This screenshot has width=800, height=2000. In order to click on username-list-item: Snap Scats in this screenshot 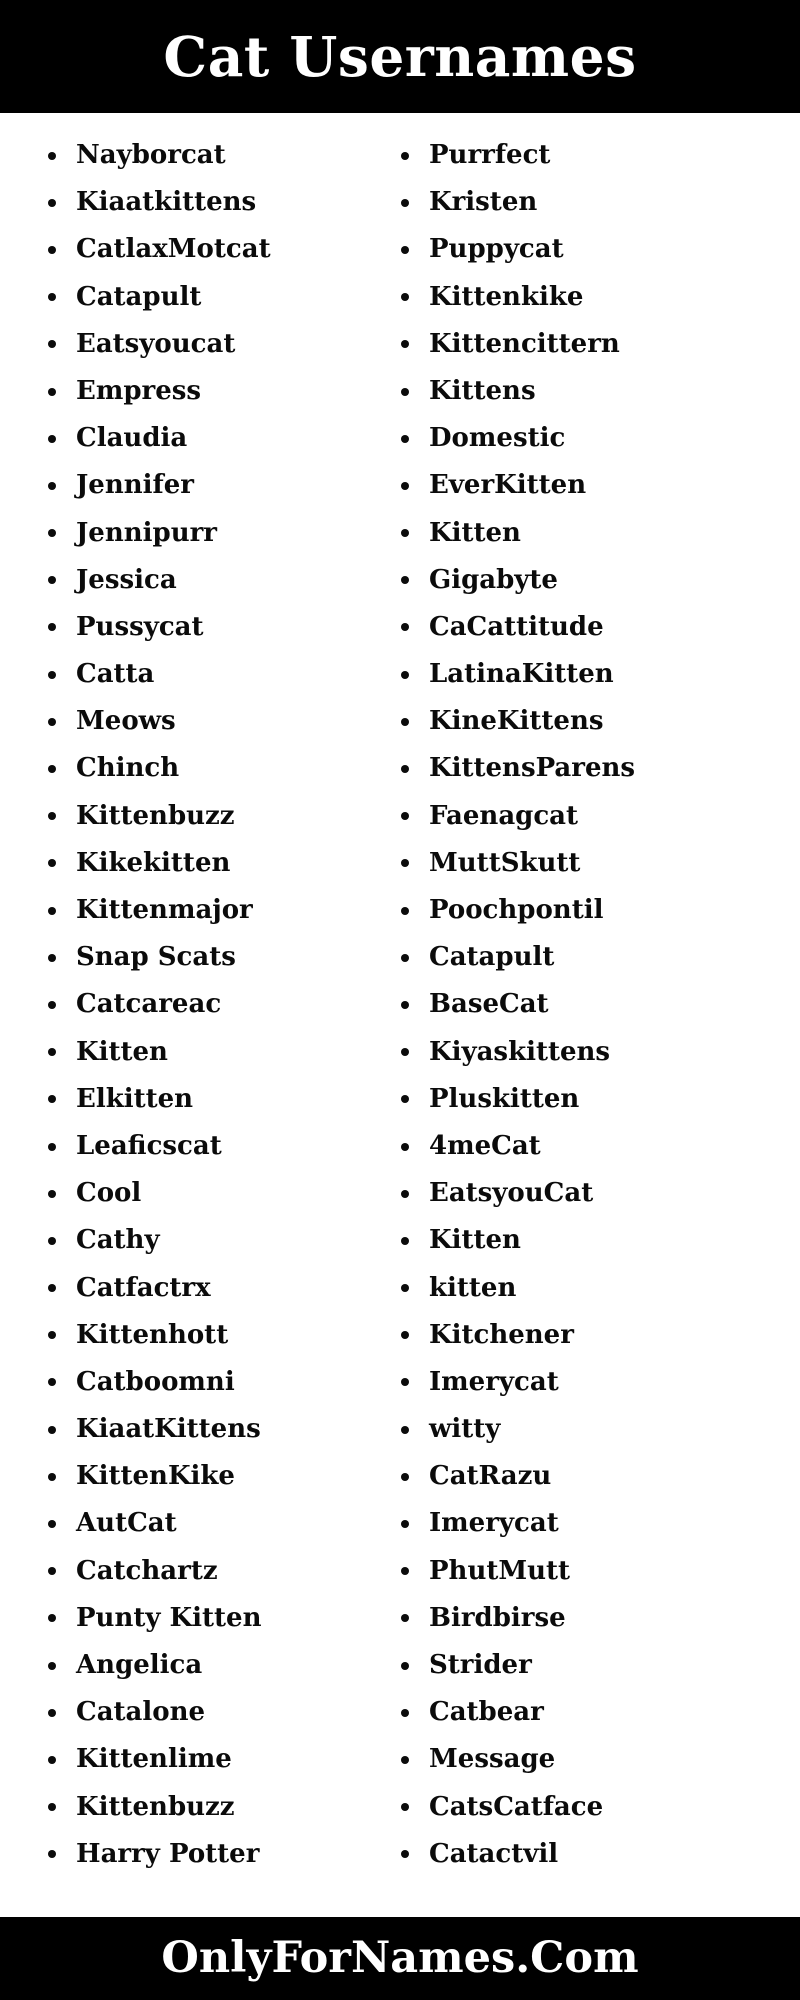, I will do `click(201, 957)`.